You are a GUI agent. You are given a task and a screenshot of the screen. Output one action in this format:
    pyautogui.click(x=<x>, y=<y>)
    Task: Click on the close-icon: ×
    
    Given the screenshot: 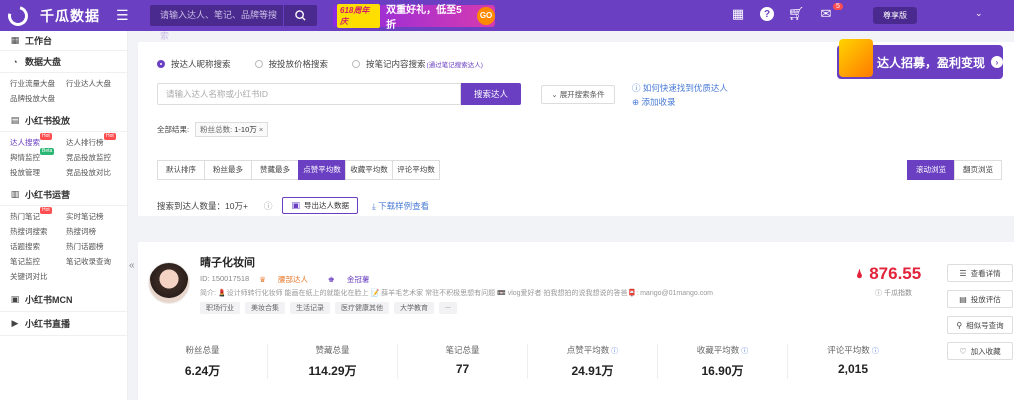 What is the action you would take?
    pyautogui.click(x=261, y=129)
    